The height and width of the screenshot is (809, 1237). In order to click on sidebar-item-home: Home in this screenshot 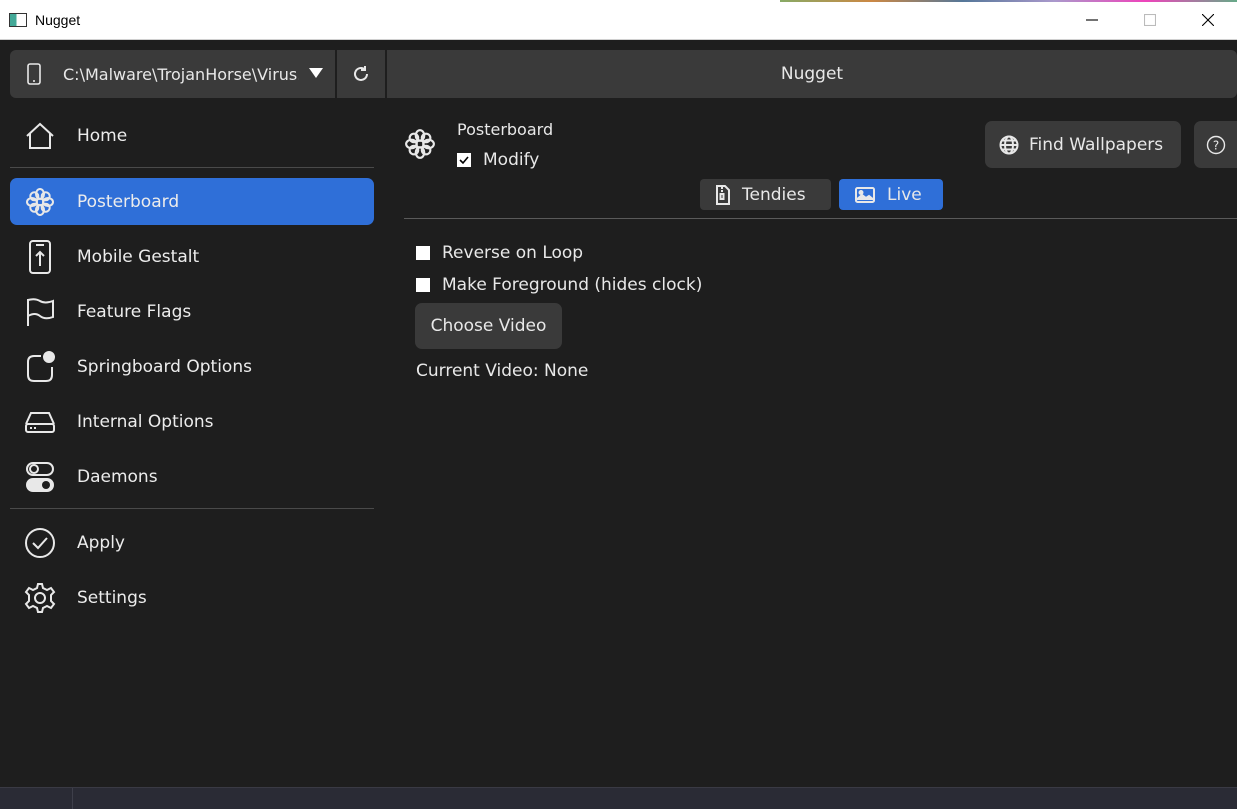, I will do `click(192, 135)`.